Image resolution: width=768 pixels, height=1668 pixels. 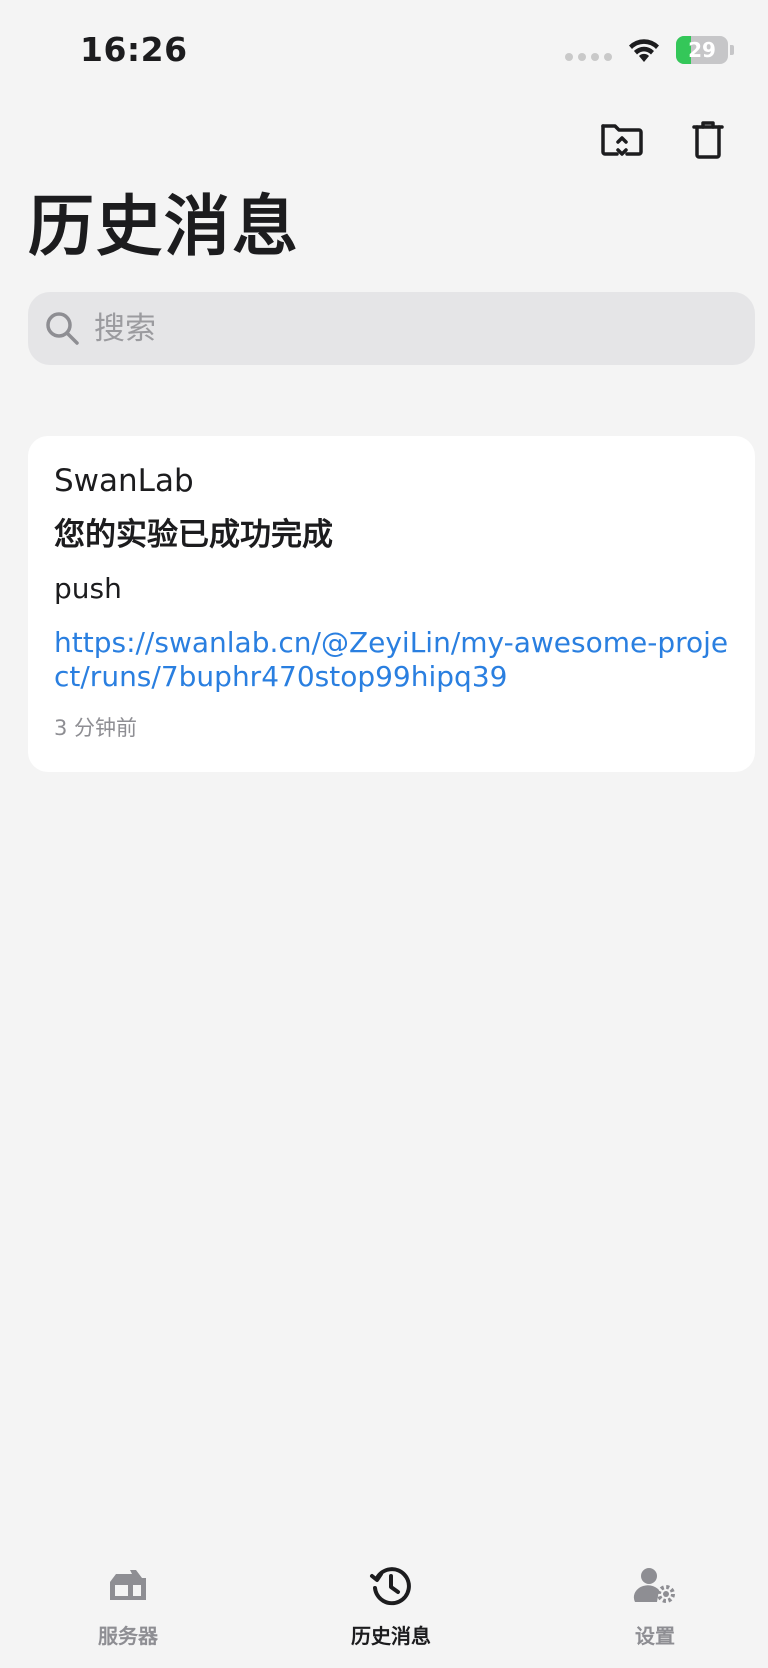 I want to click on folder-badge-icon, so click(x=622, y=140).